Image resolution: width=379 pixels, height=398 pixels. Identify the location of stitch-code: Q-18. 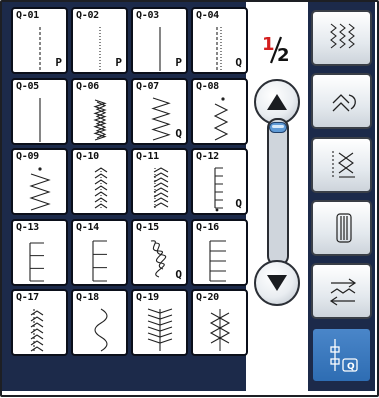
(87, 297).